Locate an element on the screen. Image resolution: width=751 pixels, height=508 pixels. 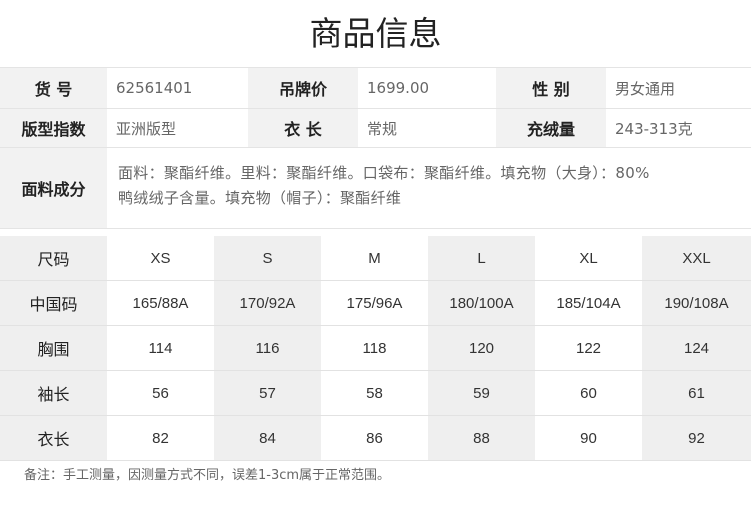
size-cell: 84 is located at coordinates (267, 438).